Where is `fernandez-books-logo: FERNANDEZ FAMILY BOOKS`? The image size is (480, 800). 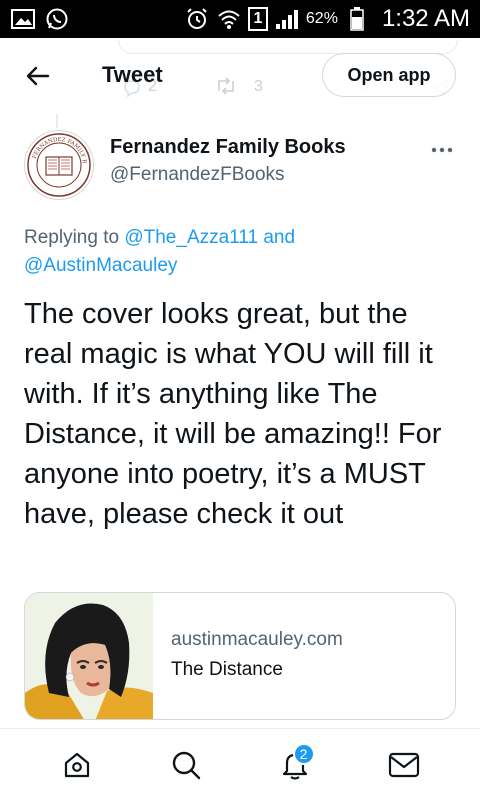 fernandez-books-logo: FERNANDEZ FAMILY BOOKS is located at coordinates (58, 164).